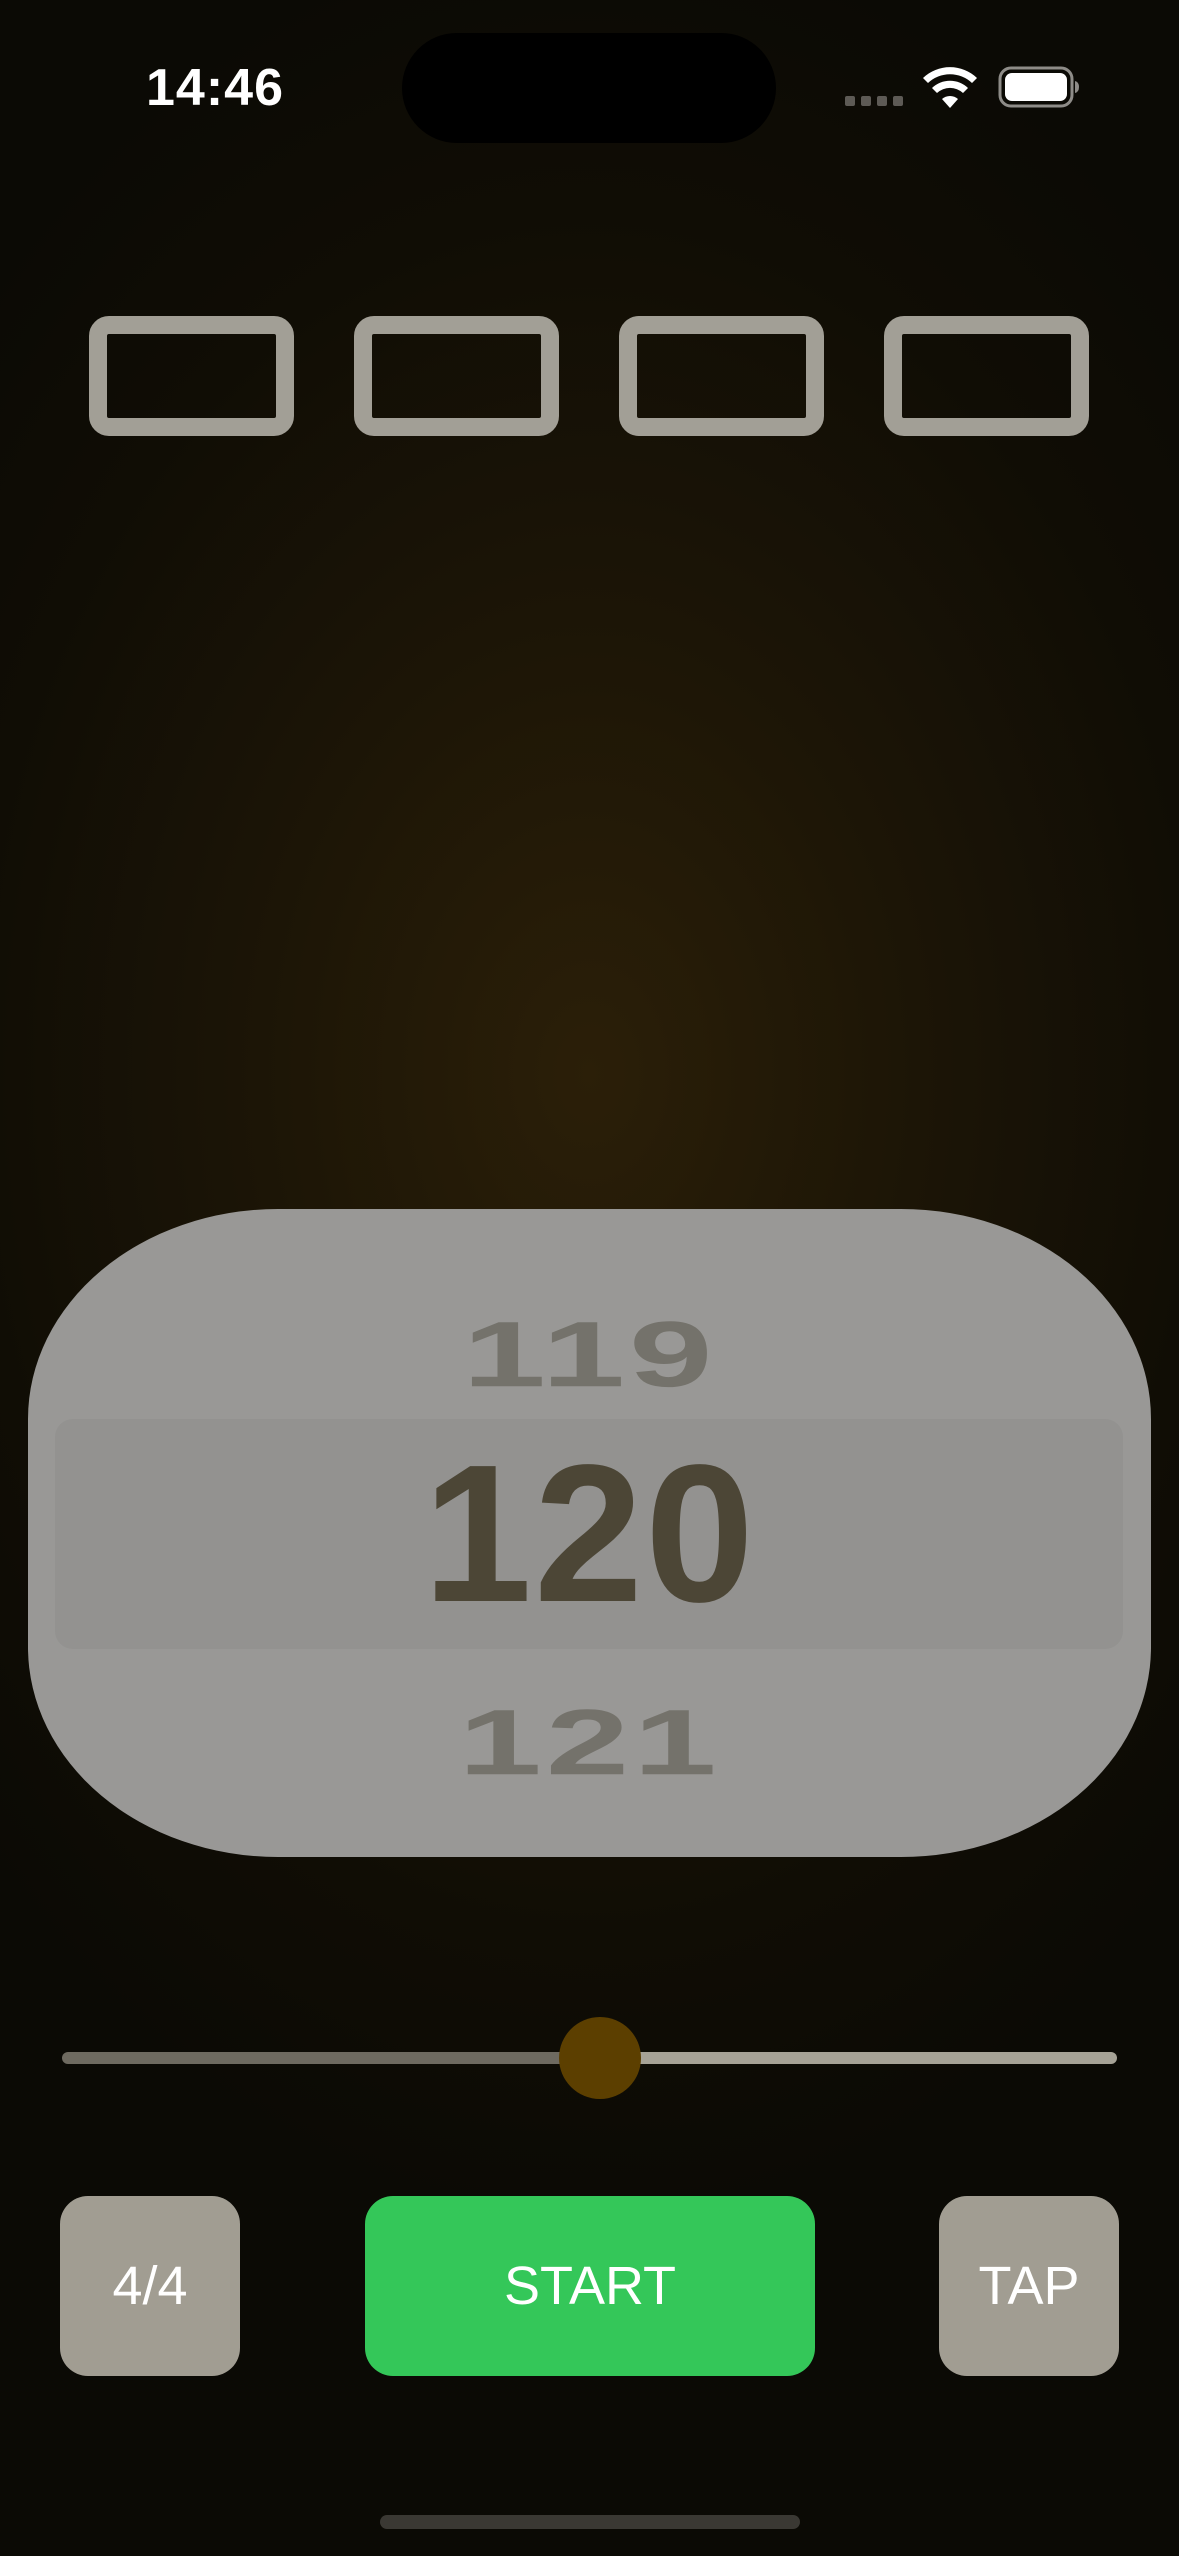 The height and width of the screenshot is (2556, 1179). I want to click on start-button: START, so click(590, 2286).